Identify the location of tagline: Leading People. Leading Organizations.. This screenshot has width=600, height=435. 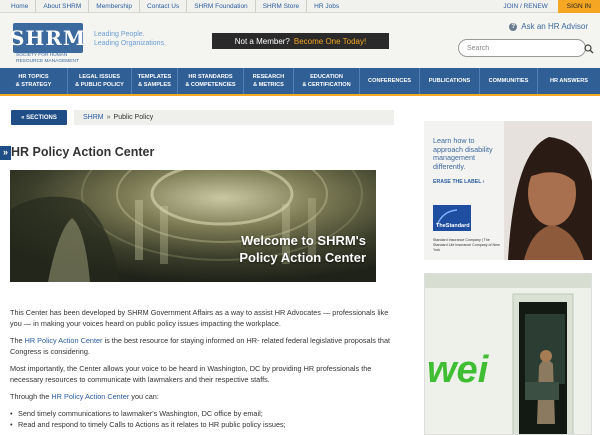
(139, 39).